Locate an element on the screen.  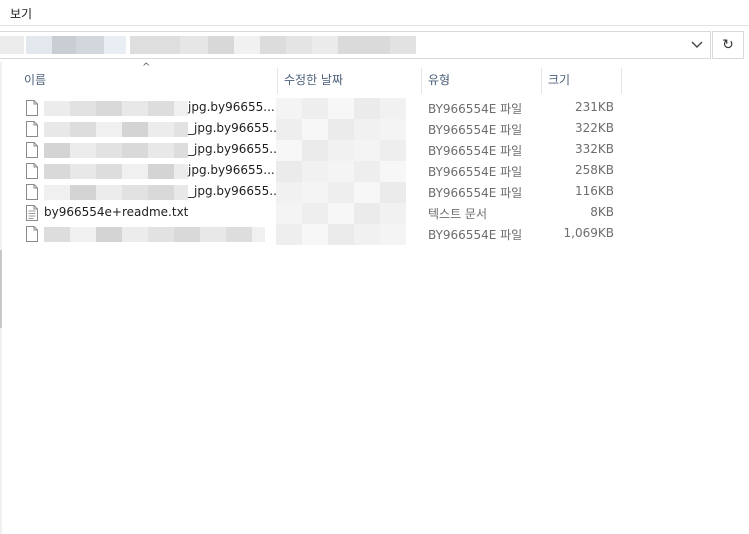
file-size: 332KB is located at coordinates (594, 149).